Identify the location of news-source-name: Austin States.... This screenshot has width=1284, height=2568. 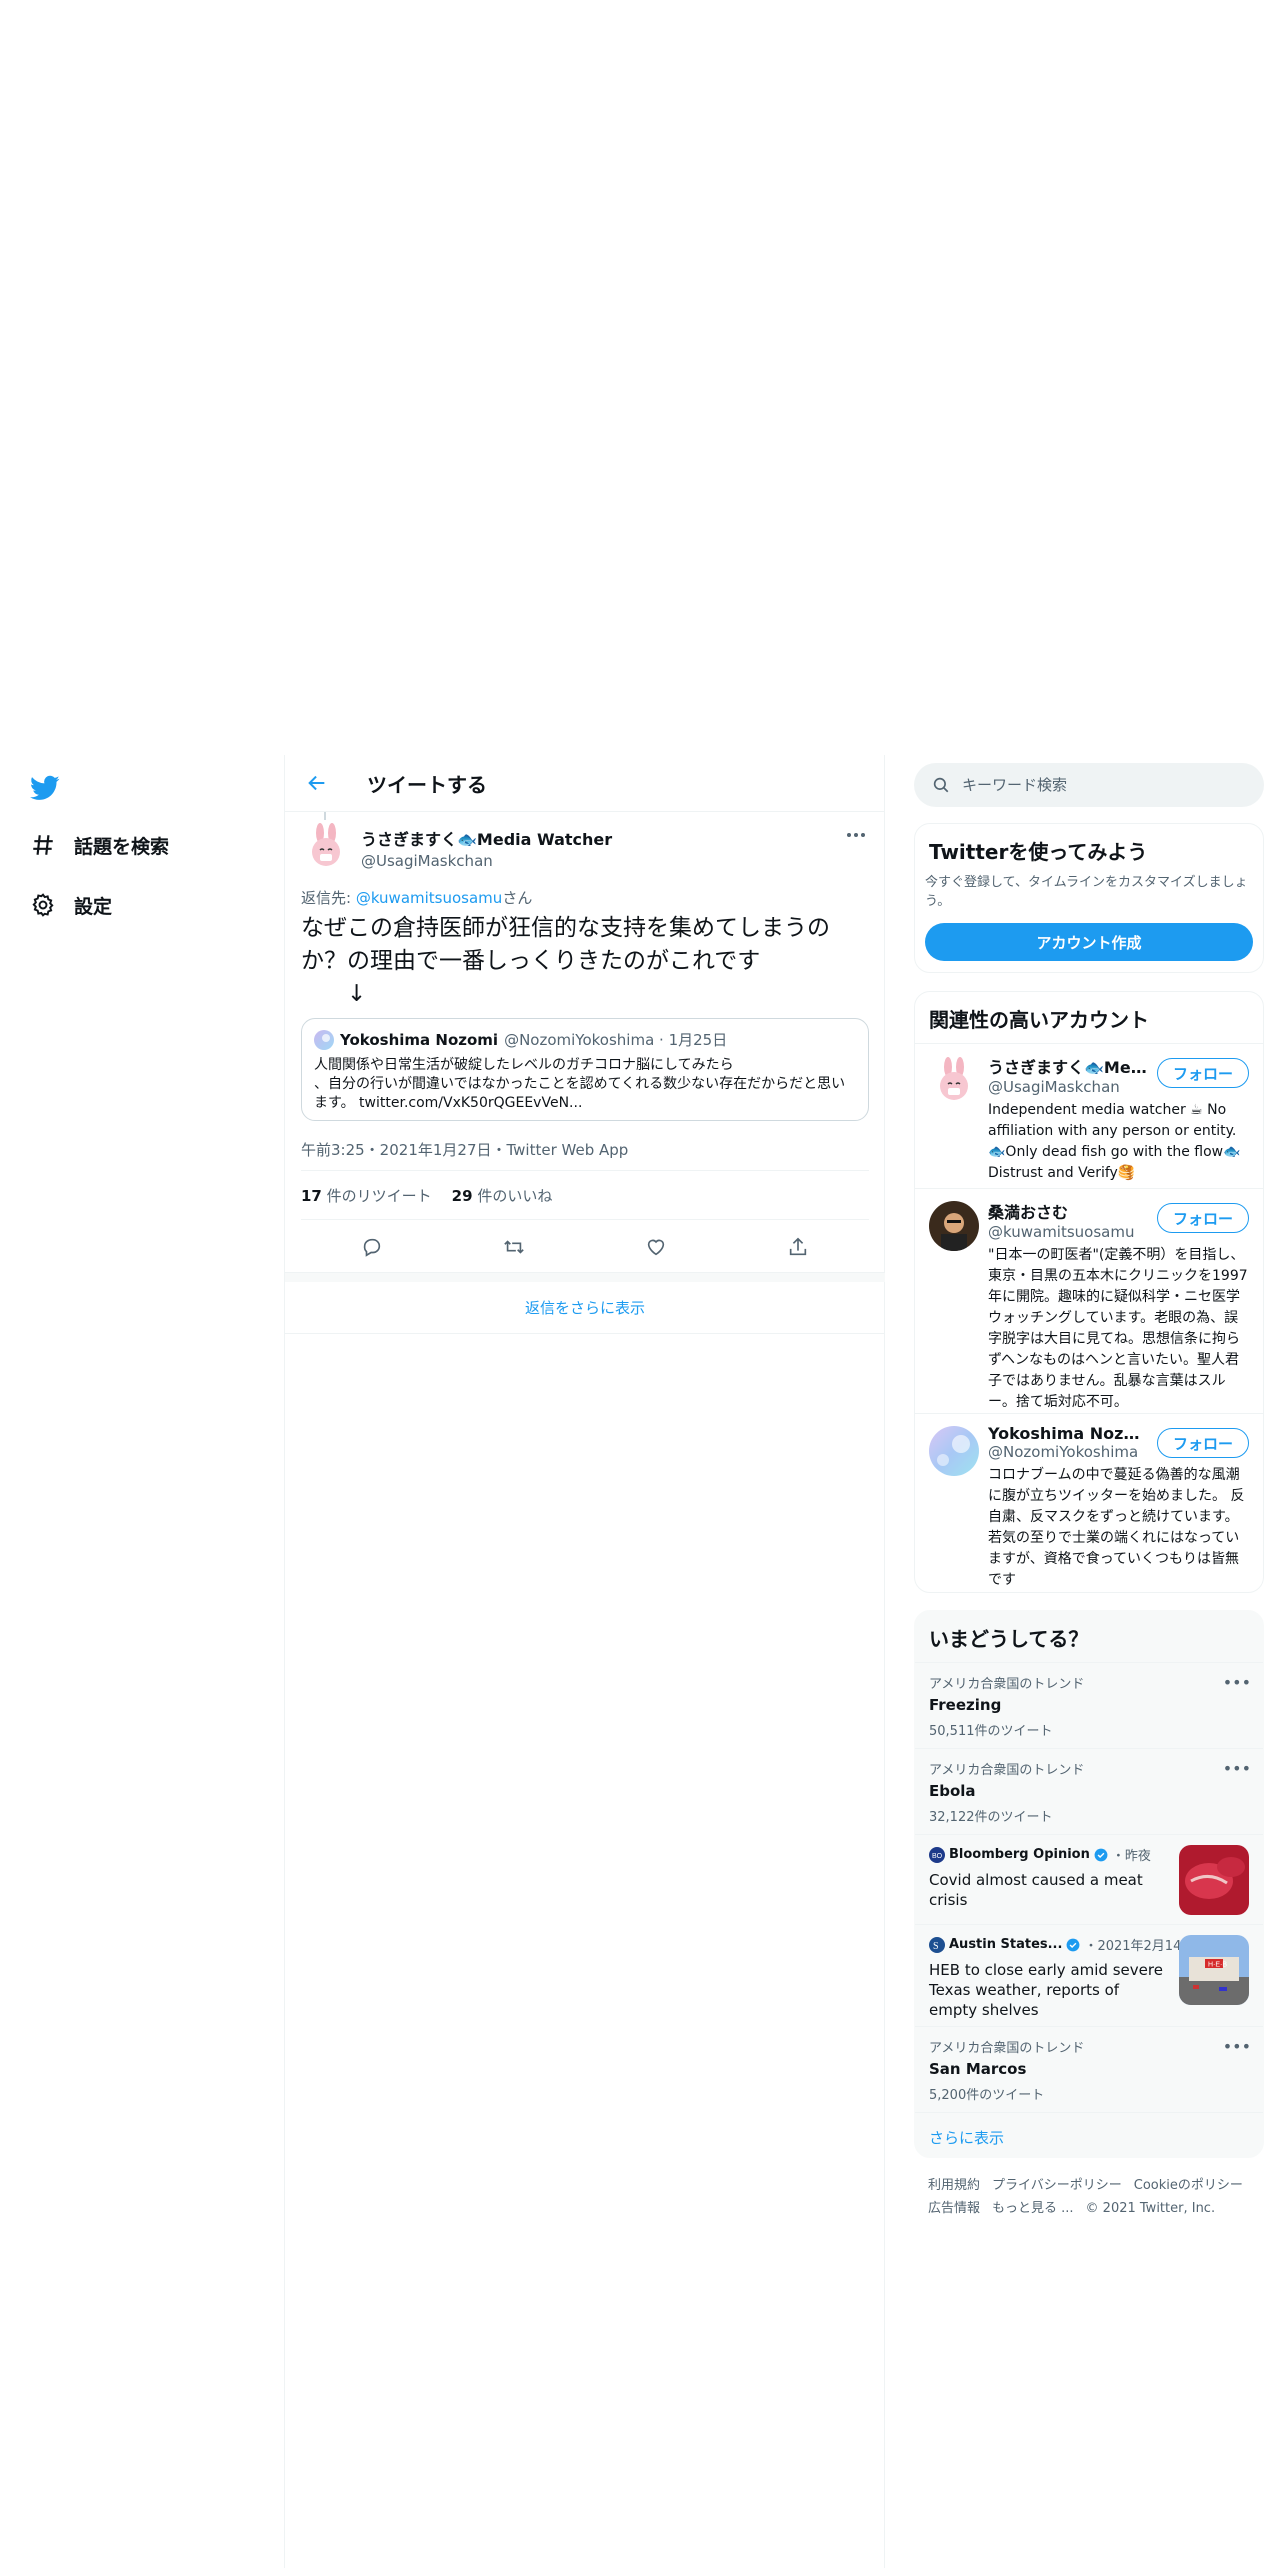
(1006, 1944).